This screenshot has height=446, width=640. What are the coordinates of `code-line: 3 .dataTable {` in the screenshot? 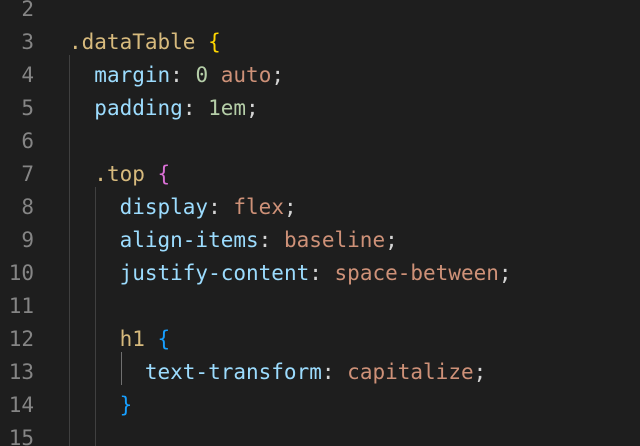 It's located at (320, 42).